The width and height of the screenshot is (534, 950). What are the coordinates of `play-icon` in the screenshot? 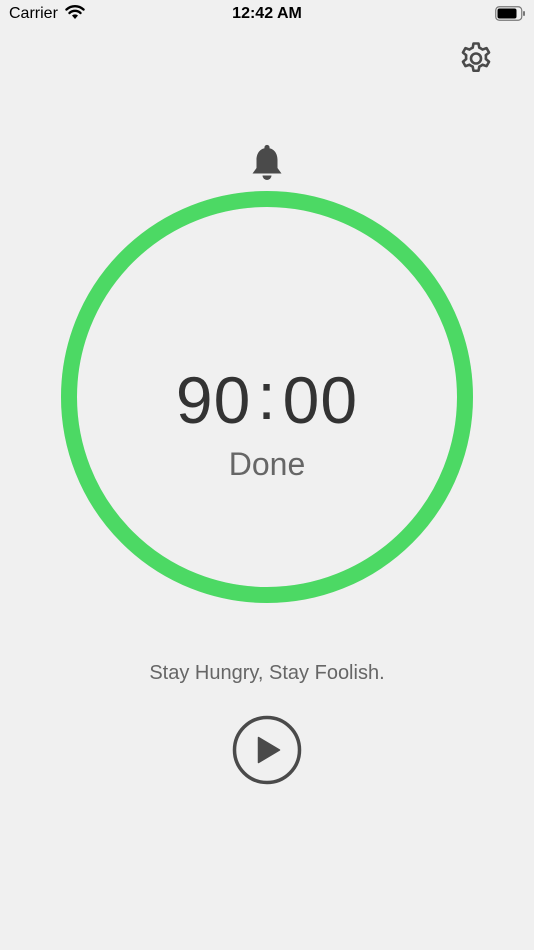 It's located at (267, 750).